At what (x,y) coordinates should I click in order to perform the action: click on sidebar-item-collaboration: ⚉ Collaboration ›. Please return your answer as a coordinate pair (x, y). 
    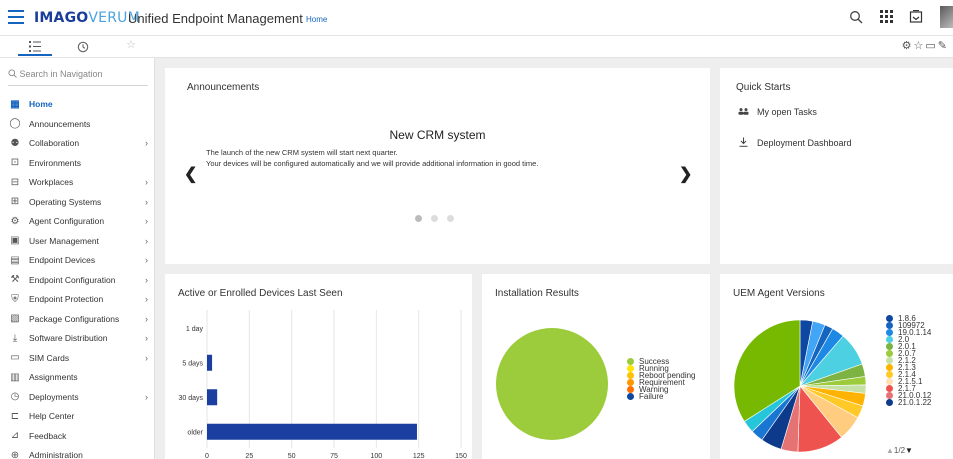
    Looking at the image, I should click on (78, 143).